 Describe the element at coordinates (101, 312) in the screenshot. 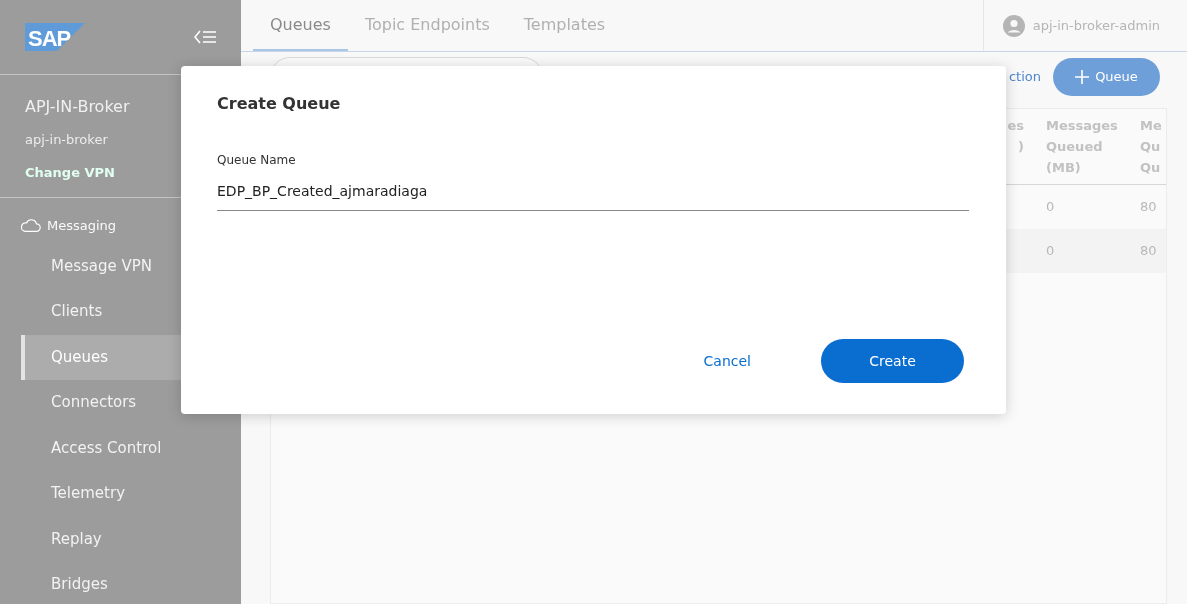

I see `sidebar-item: Clients` at that location.